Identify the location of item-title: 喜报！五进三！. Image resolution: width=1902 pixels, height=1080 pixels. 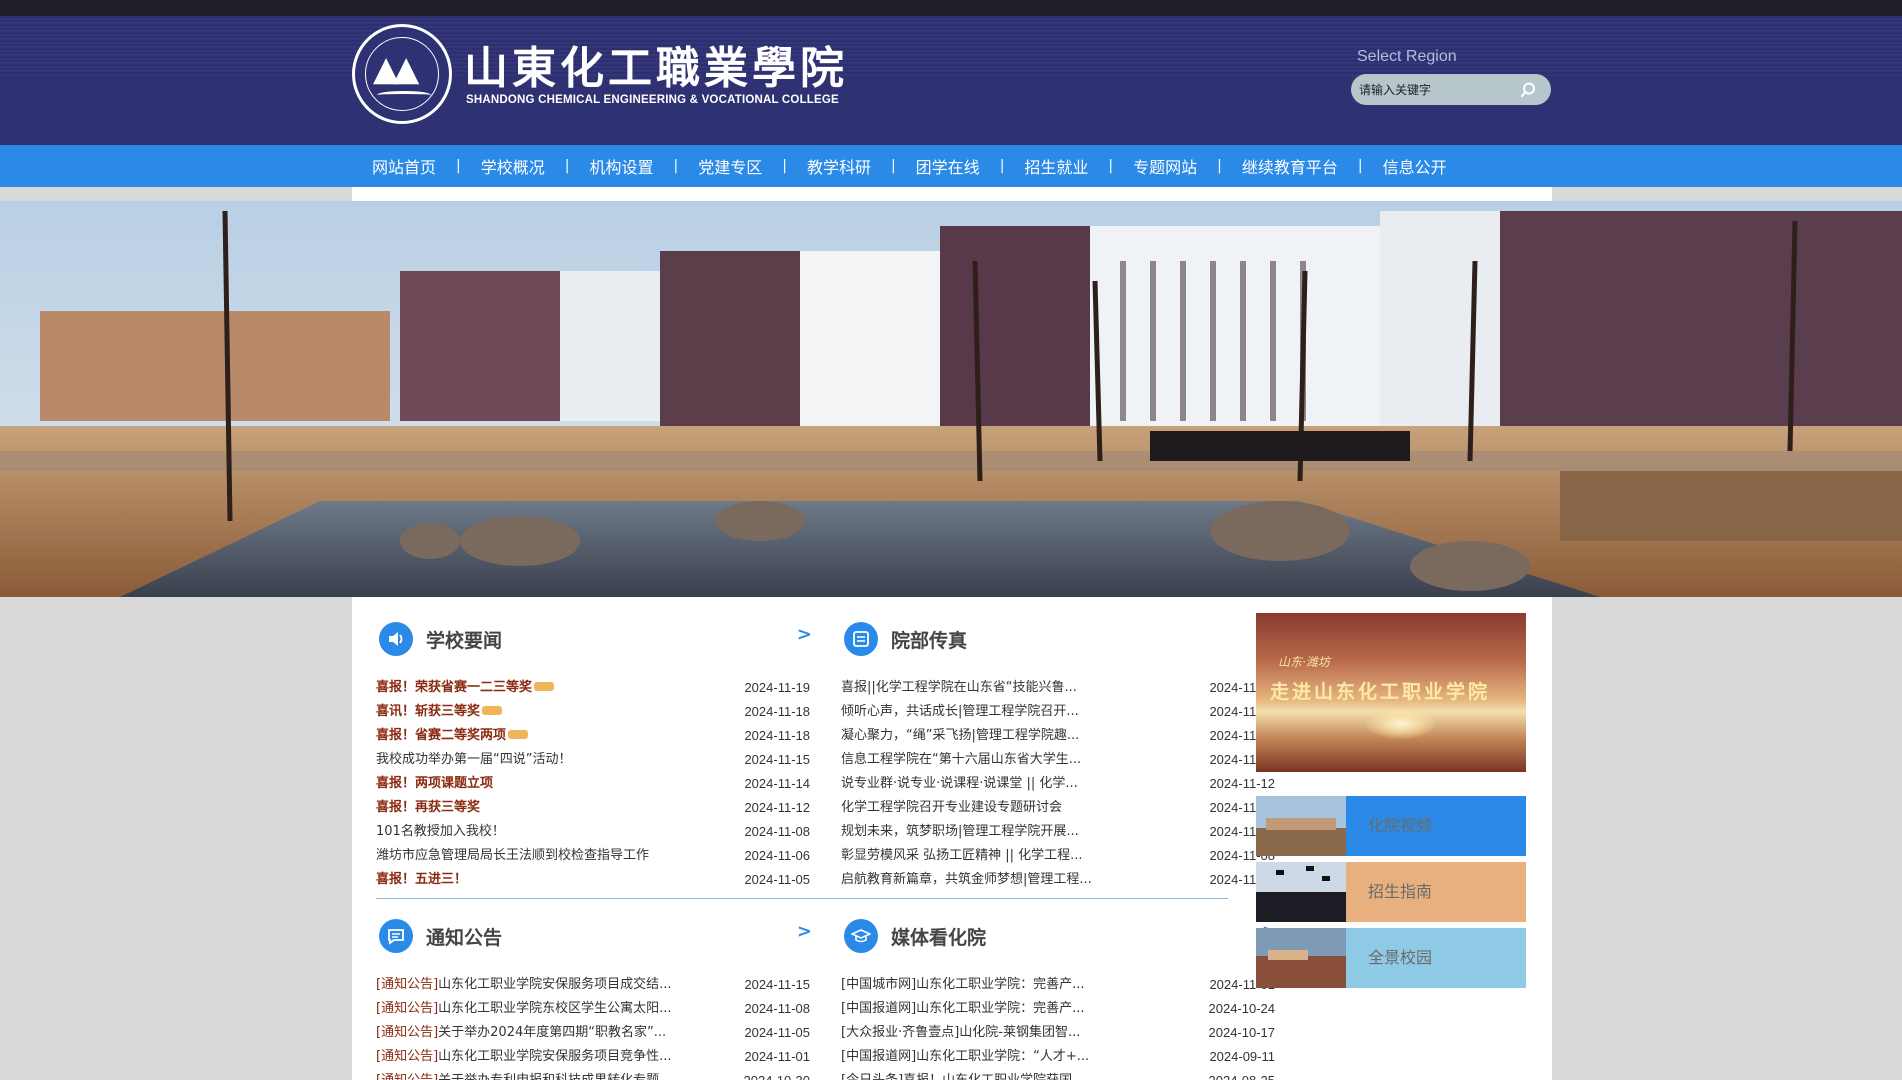
(536, 880).